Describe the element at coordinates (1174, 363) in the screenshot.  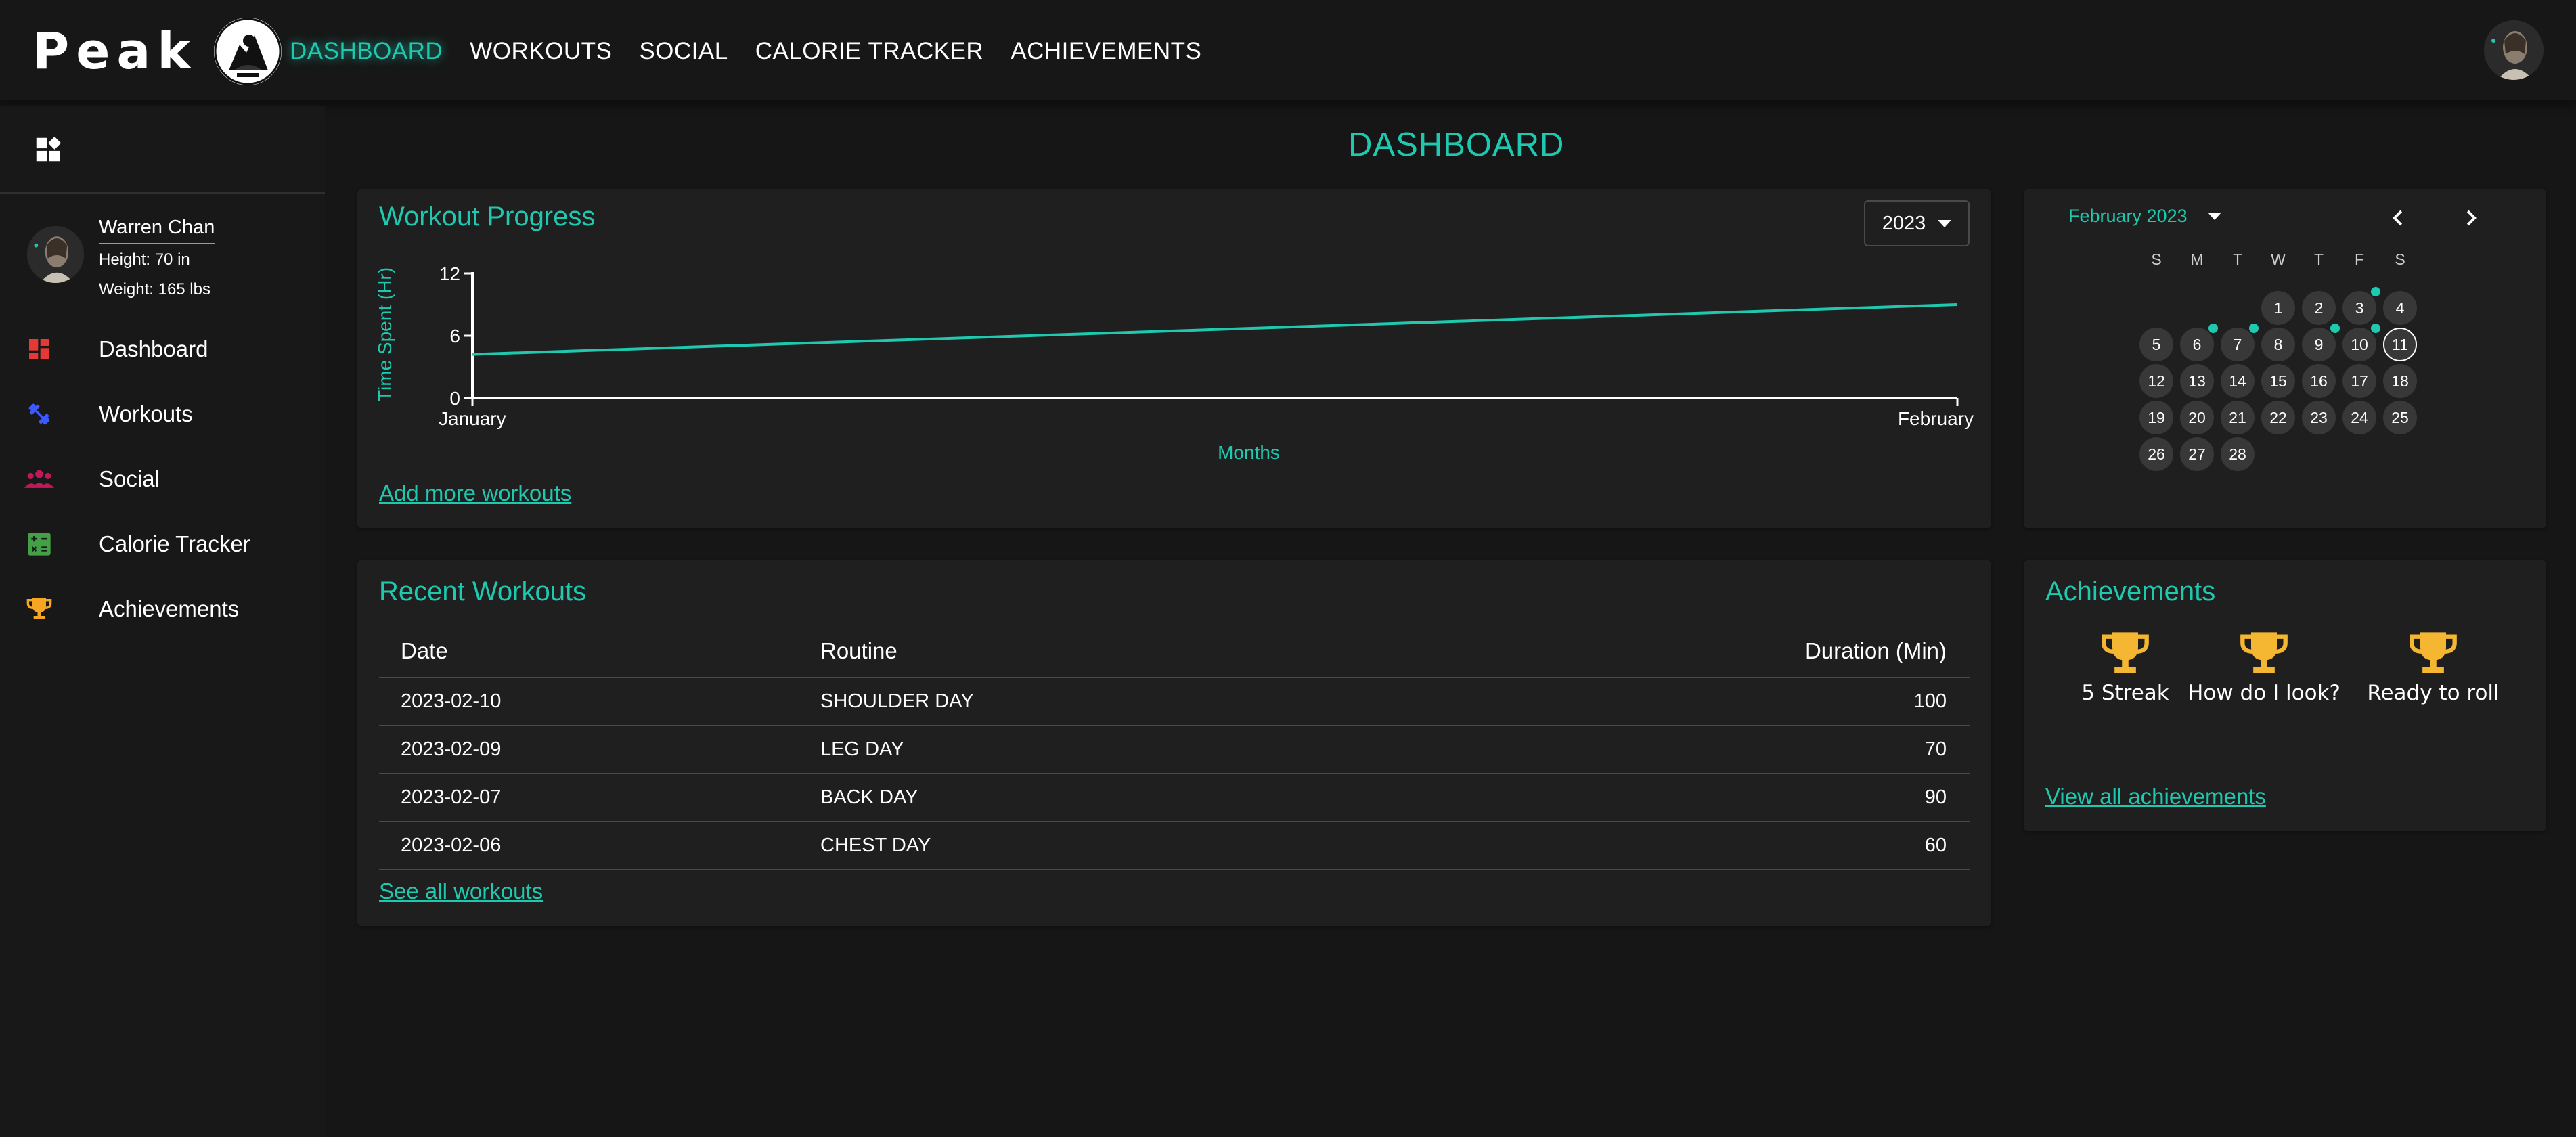
I see `workout-progress-chart: 0 6 12 January February Months Time Spent (Hr)` at that location.